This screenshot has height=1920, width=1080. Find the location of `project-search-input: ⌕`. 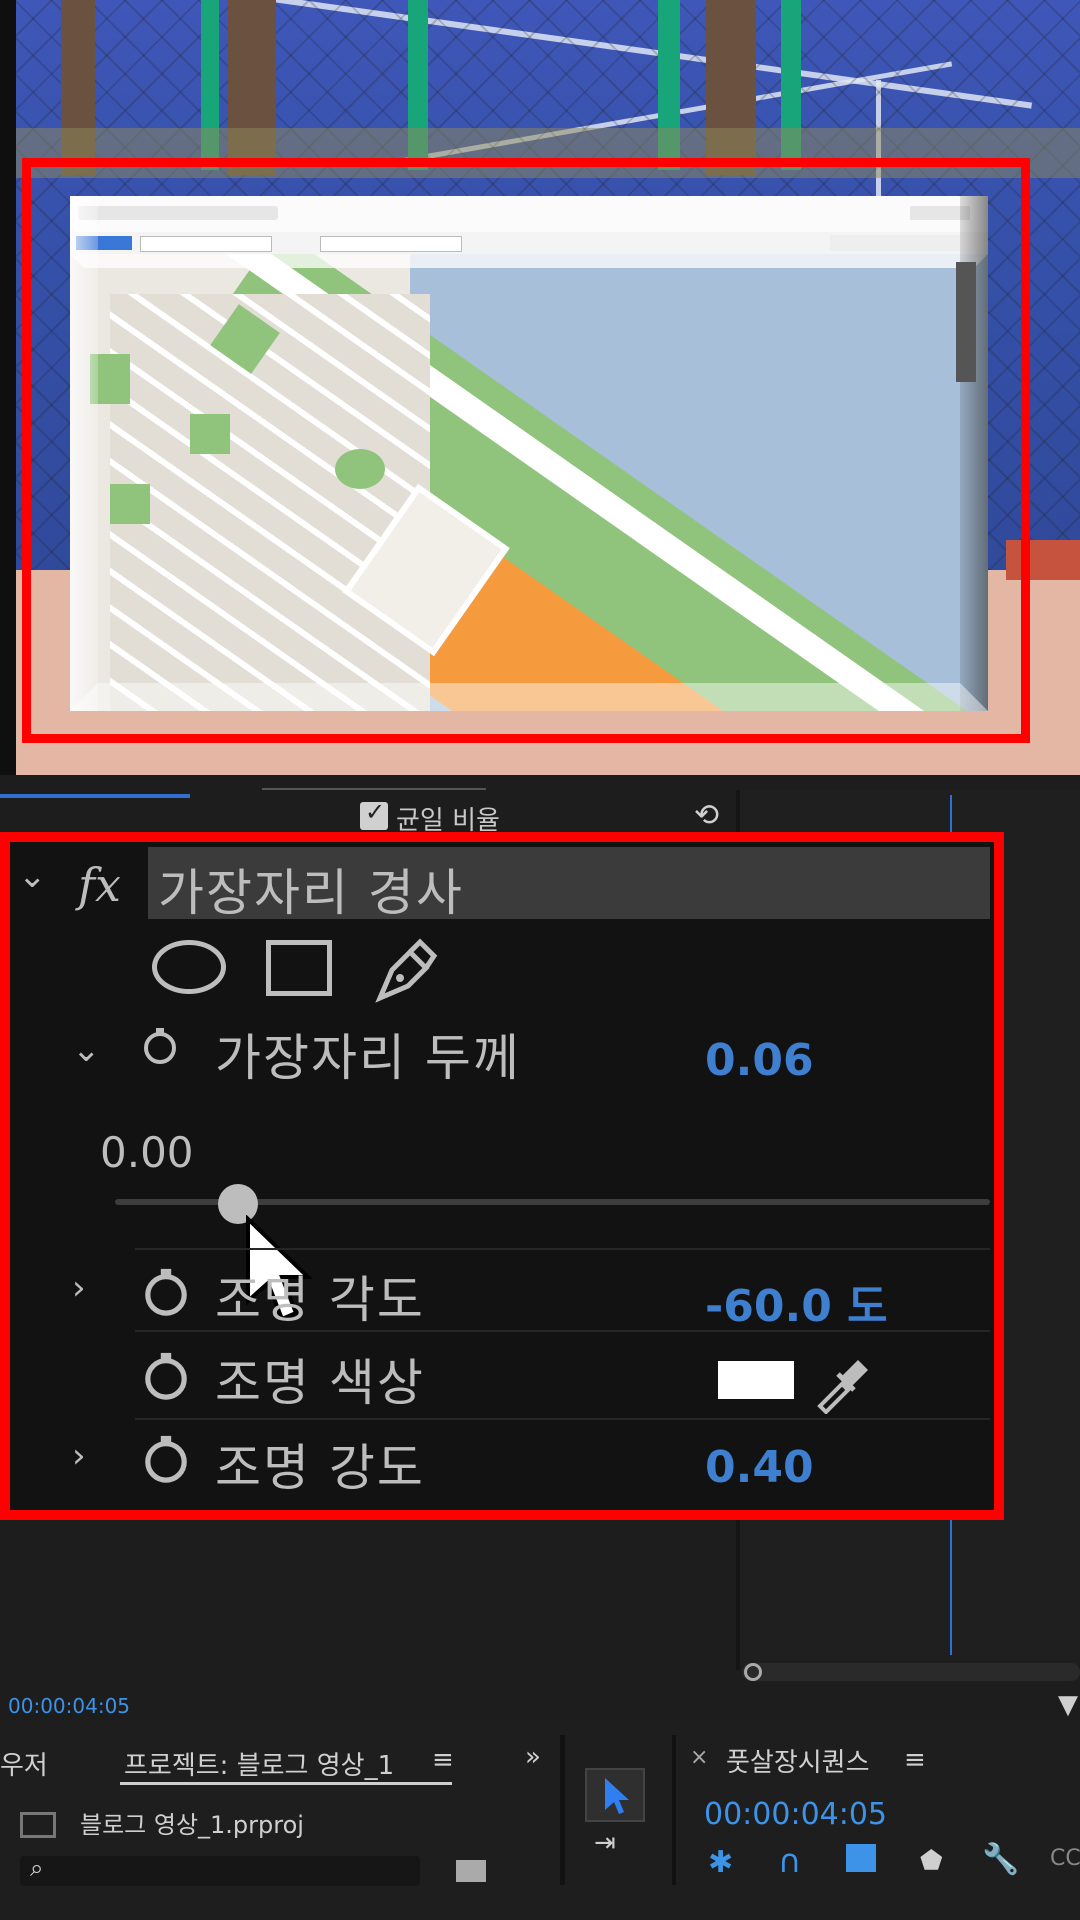

project-search-input: ⌕ is located at coordinates (220, 1870).